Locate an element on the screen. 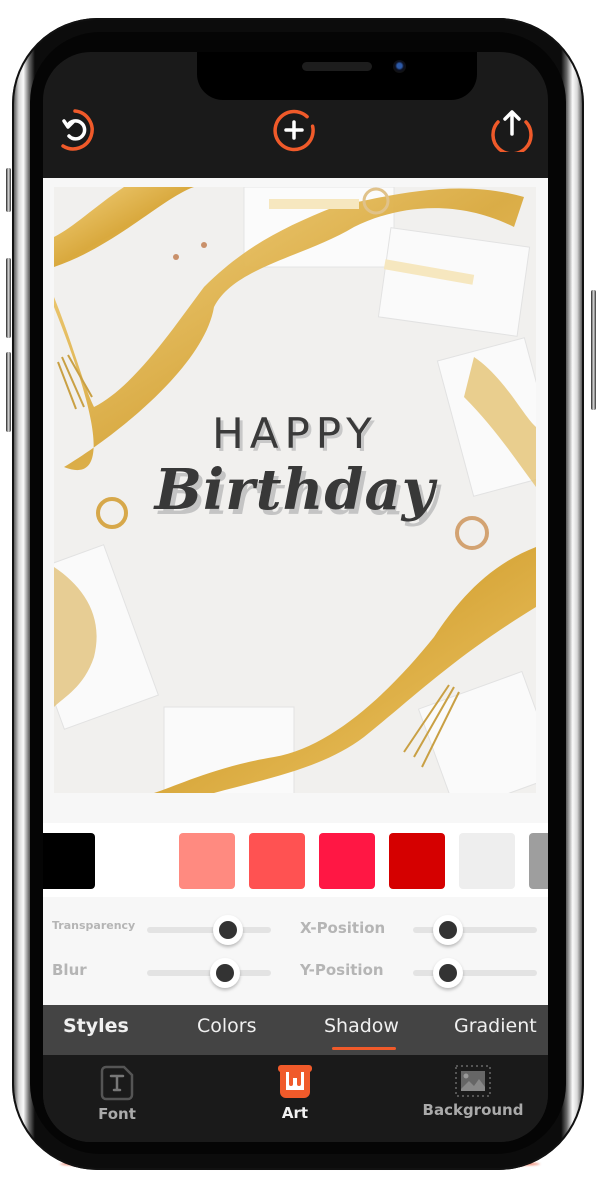 The height and width of the screenshot is (1180, 600). style-tabs: Styles Colors Shadow Gradient is located at coordinates (295, 1030).